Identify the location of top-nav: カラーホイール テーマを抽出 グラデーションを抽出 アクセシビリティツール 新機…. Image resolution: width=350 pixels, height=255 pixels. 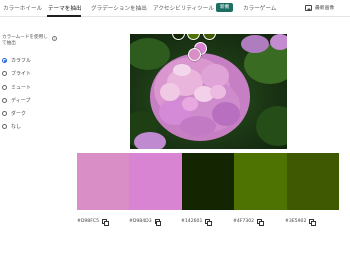
(175, 8).